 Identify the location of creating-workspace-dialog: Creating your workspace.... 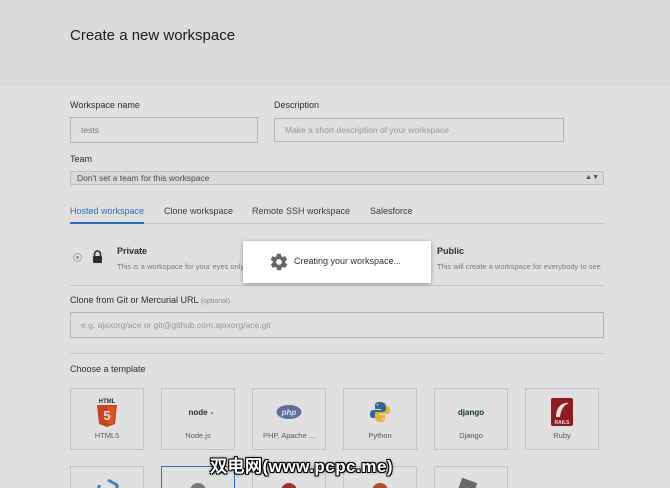
(337, 262).